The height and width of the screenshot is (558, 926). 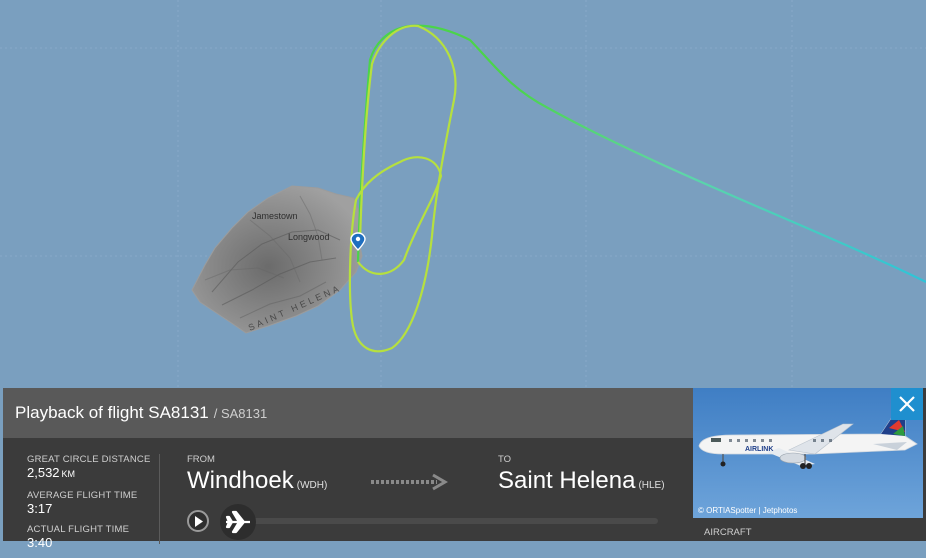 What do you see at coordinates (567, 480) in the screenshot?
I see `destination-name: Saint Helena` at bounding box center [567, 480].